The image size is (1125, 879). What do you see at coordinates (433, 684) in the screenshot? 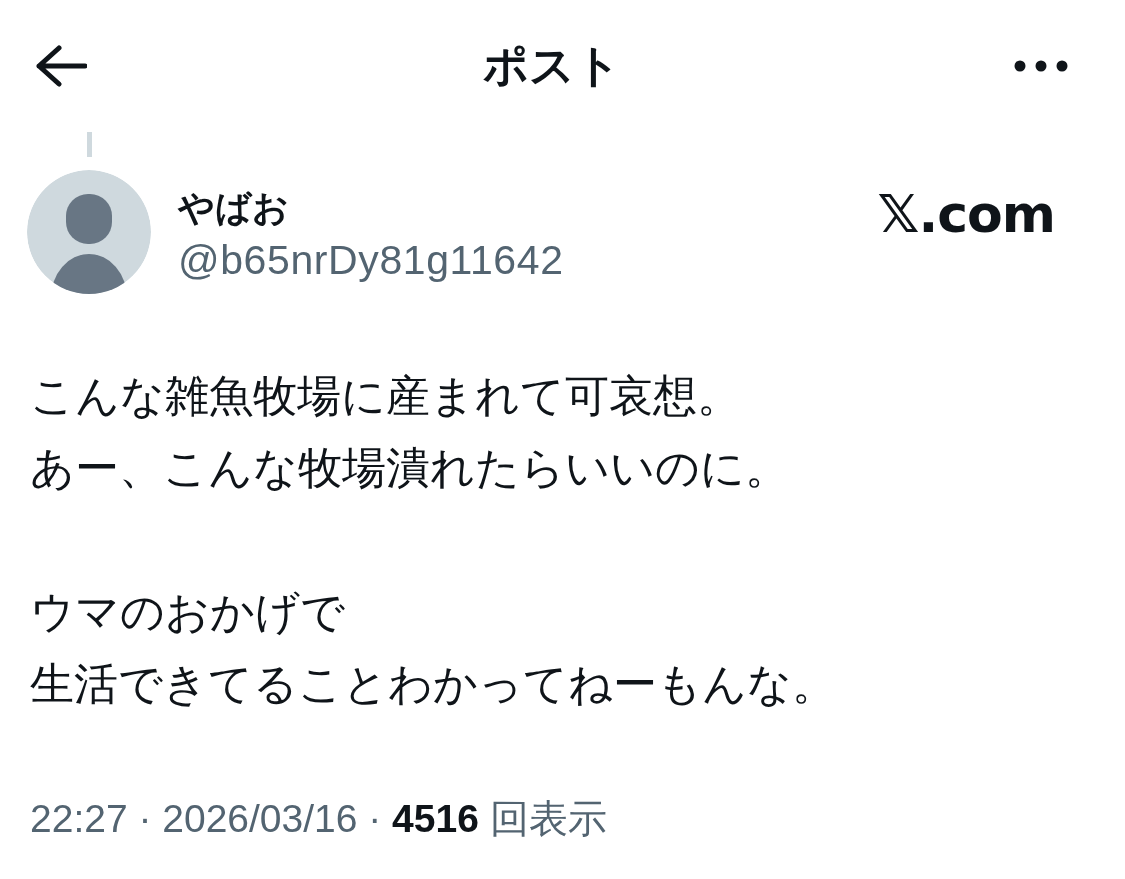
I see `post-text-line: 生活できてることわかってねーもんな。` at bounding box center [433, 684].